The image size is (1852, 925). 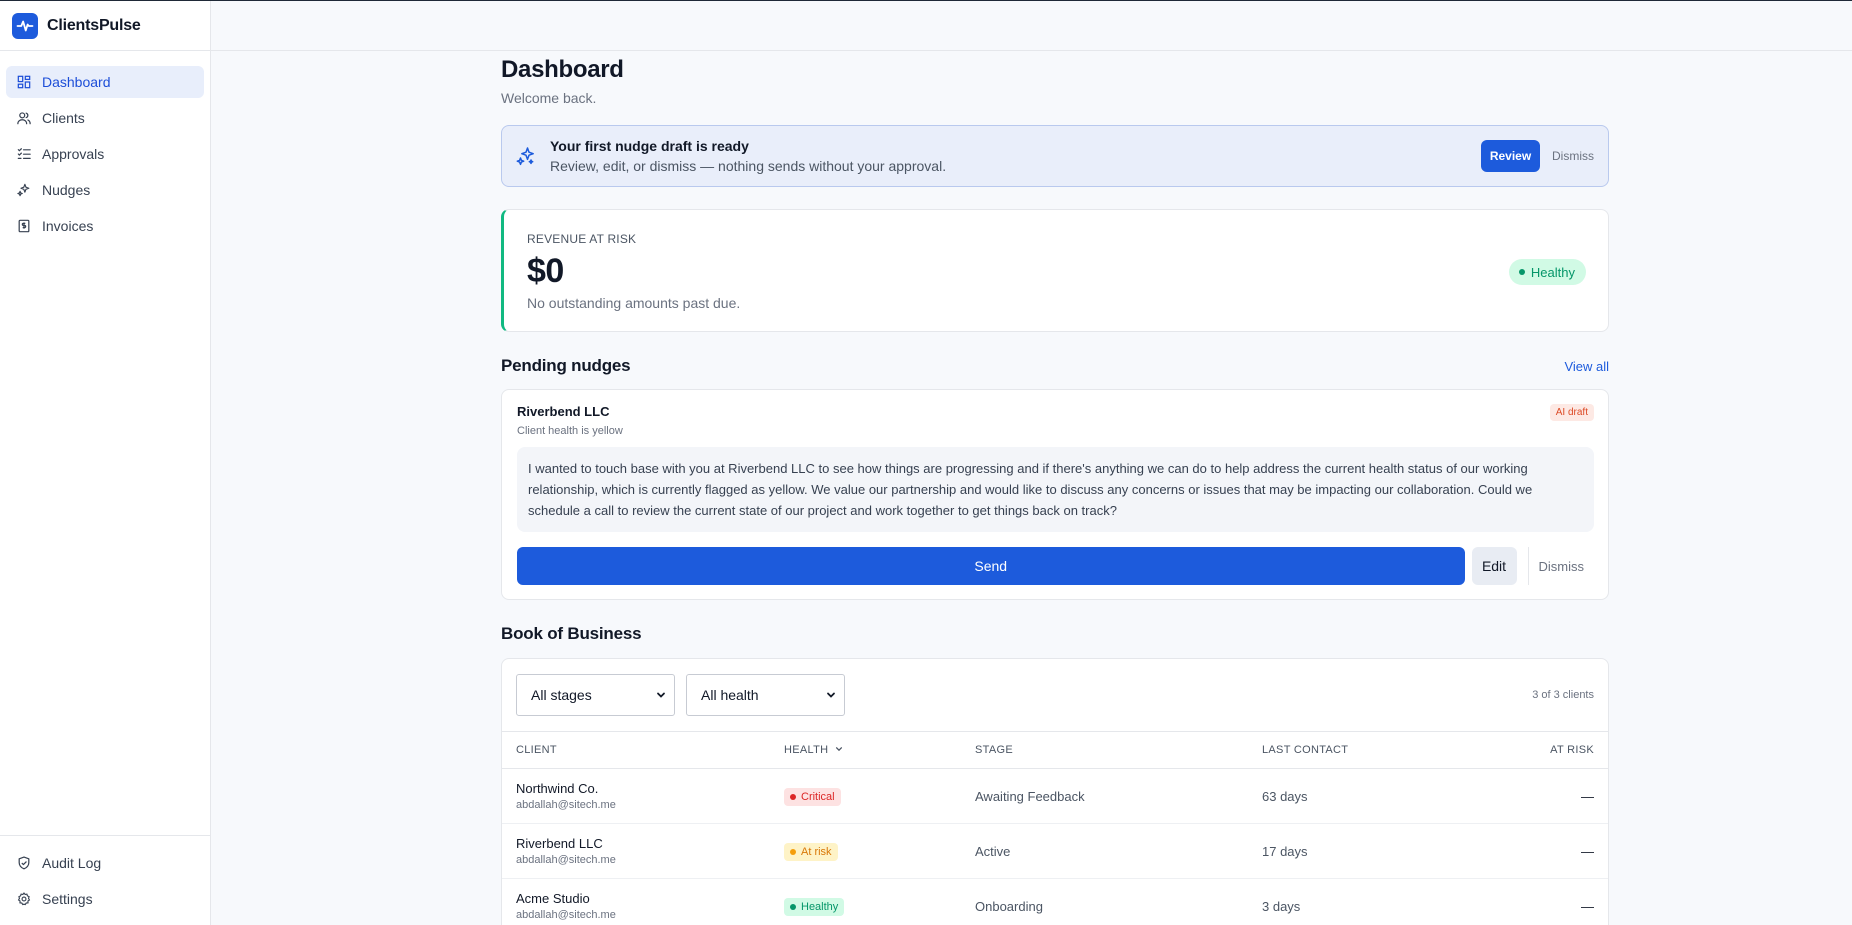 I want to click on grid-icon, so click(x=24, y=82).